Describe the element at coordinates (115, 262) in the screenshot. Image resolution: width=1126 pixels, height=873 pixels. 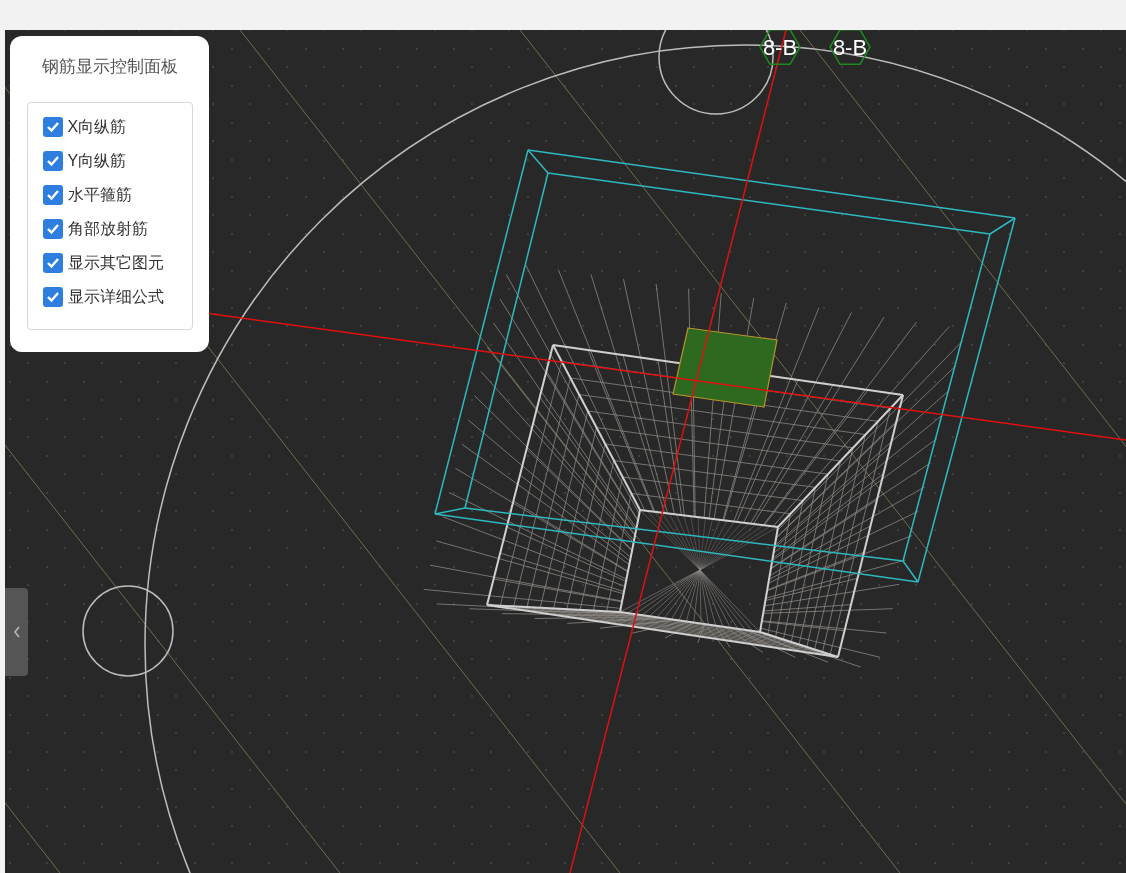
I see `option-label: 显示其它图元` at that location.